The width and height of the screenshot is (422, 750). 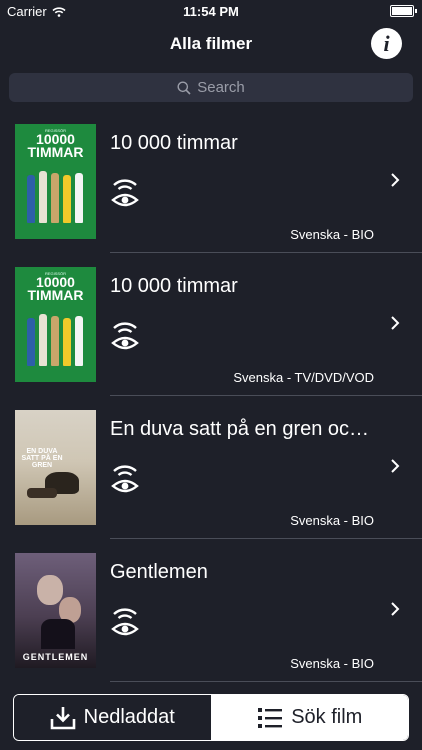 I want to click on status-bar: Carrier 11:54 PM, so click(x=211, y=11).